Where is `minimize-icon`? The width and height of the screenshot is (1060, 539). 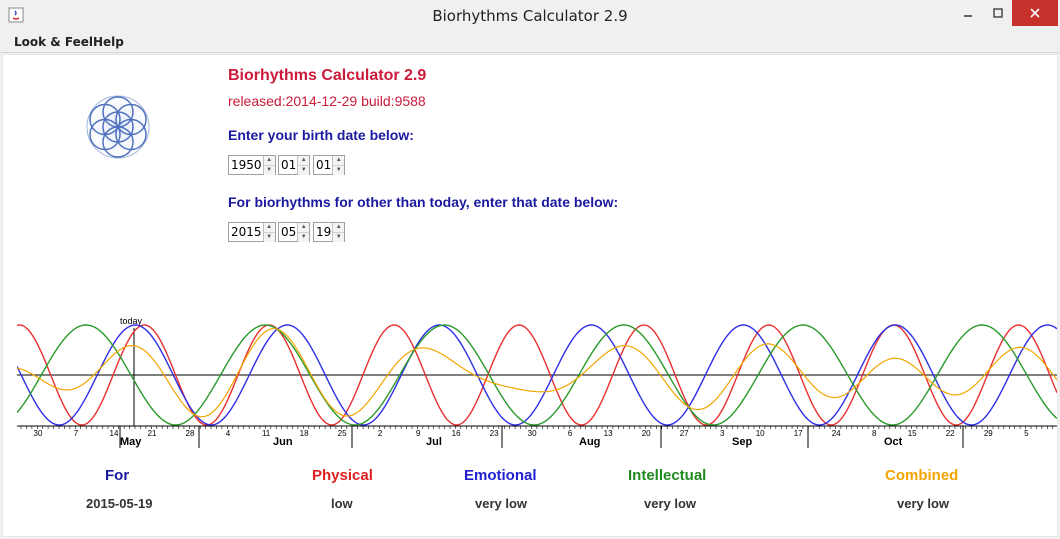
minimize-icon is located at coordinates (968, 16).